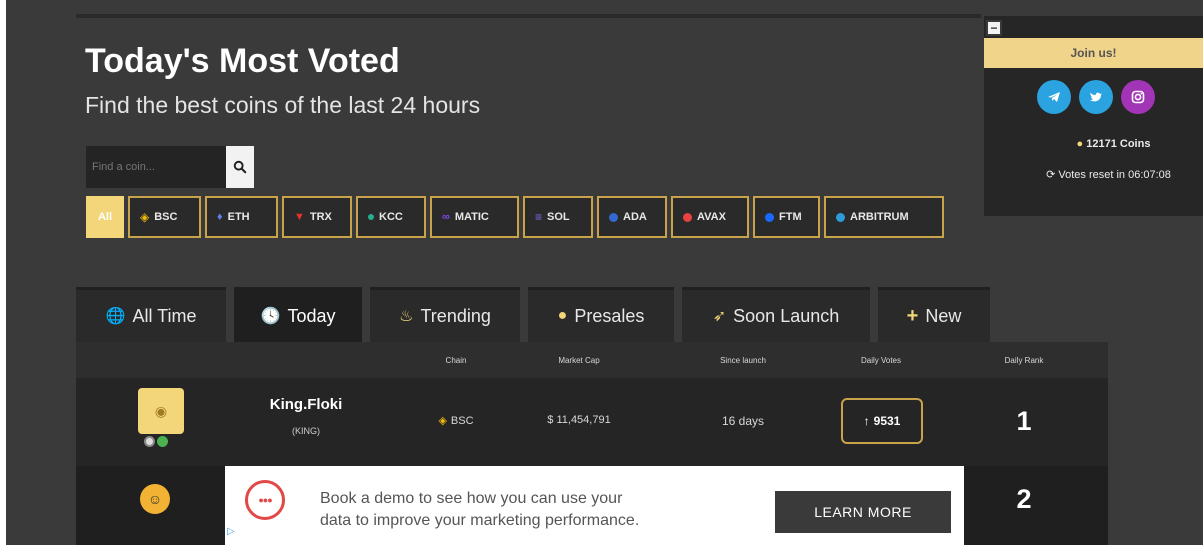  I want to click on header-chain: Chain, so click(456, 360).